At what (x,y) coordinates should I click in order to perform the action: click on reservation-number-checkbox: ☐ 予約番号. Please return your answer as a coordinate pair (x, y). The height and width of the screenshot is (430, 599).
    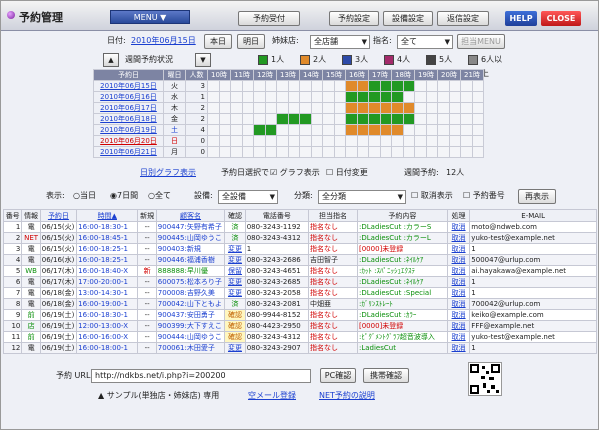
    Looking at the image, I should click on (484, 196).